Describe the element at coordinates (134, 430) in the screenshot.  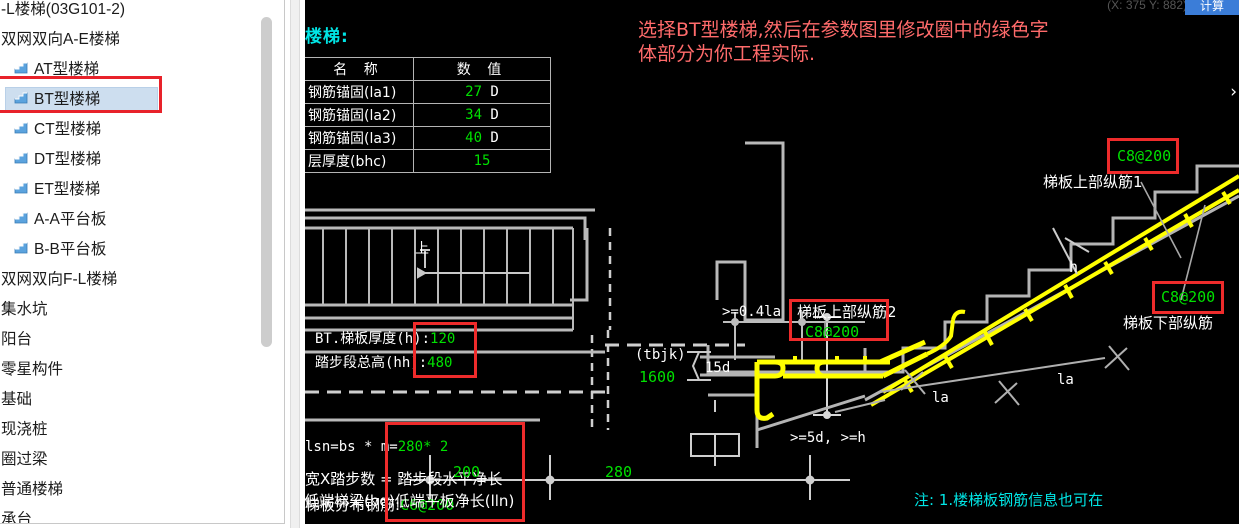
I see `sidebar-item-14: 现浇桩` at that location.